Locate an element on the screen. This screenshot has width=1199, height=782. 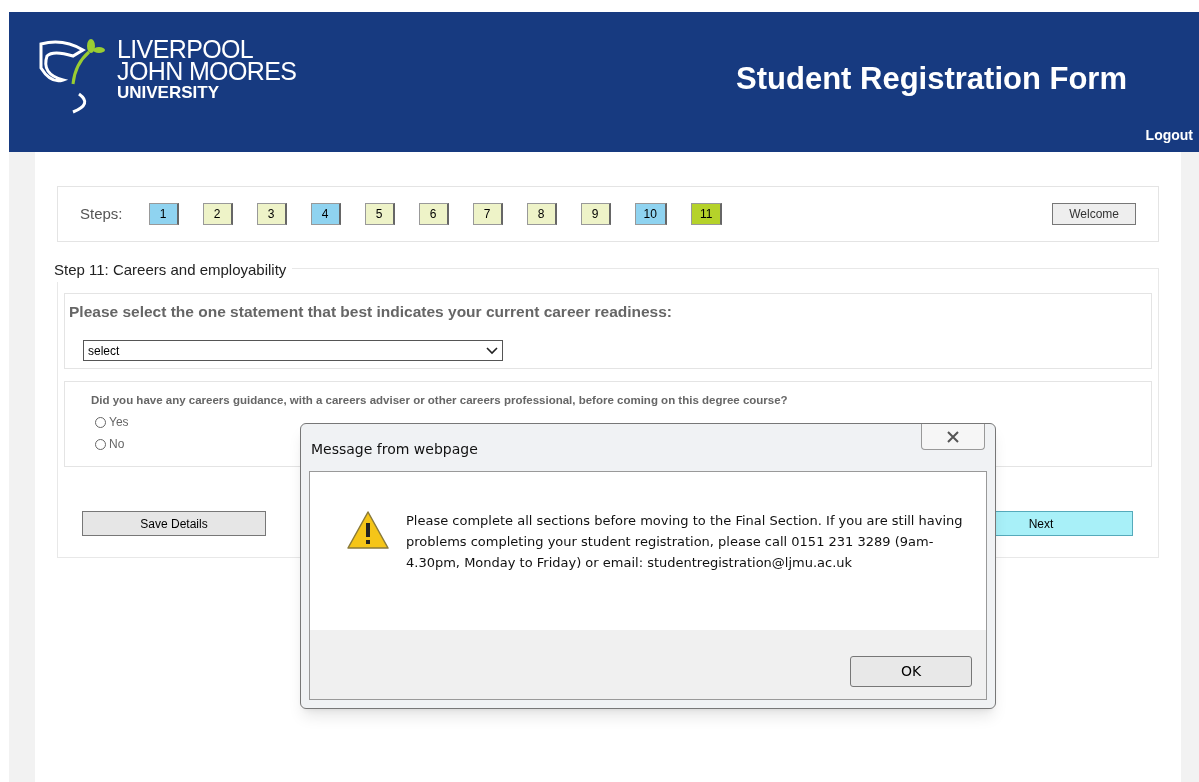
save-details-button: Save Details is located at coordinates (174, 523).